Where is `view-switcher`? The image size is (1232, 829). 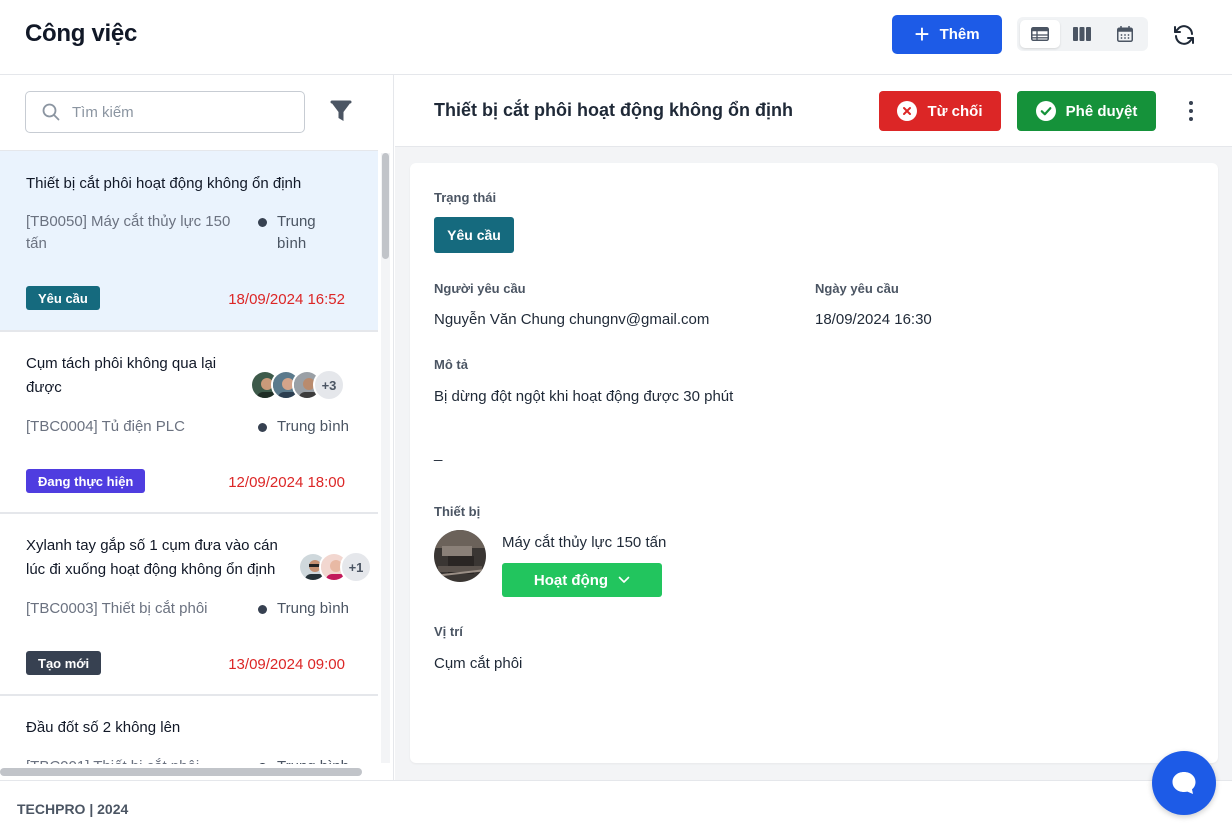 view-switcher is located at coordinates (1082, 34).